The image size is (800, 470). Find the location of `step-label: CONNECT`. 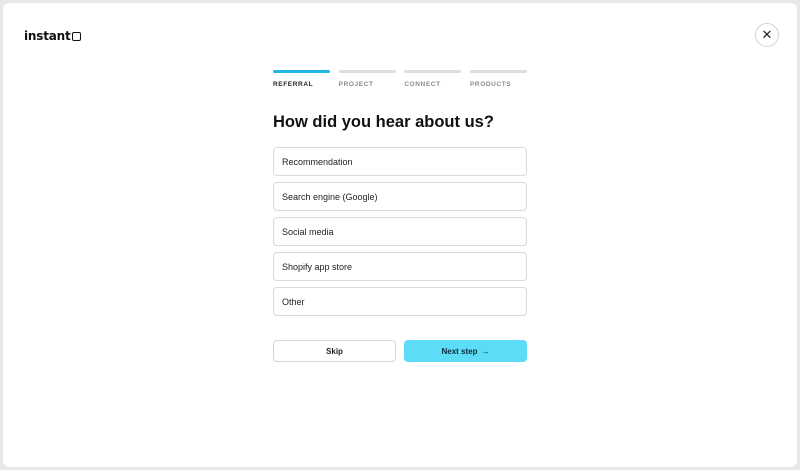

step-label: CONNECT is located at coordinates (422, 84).